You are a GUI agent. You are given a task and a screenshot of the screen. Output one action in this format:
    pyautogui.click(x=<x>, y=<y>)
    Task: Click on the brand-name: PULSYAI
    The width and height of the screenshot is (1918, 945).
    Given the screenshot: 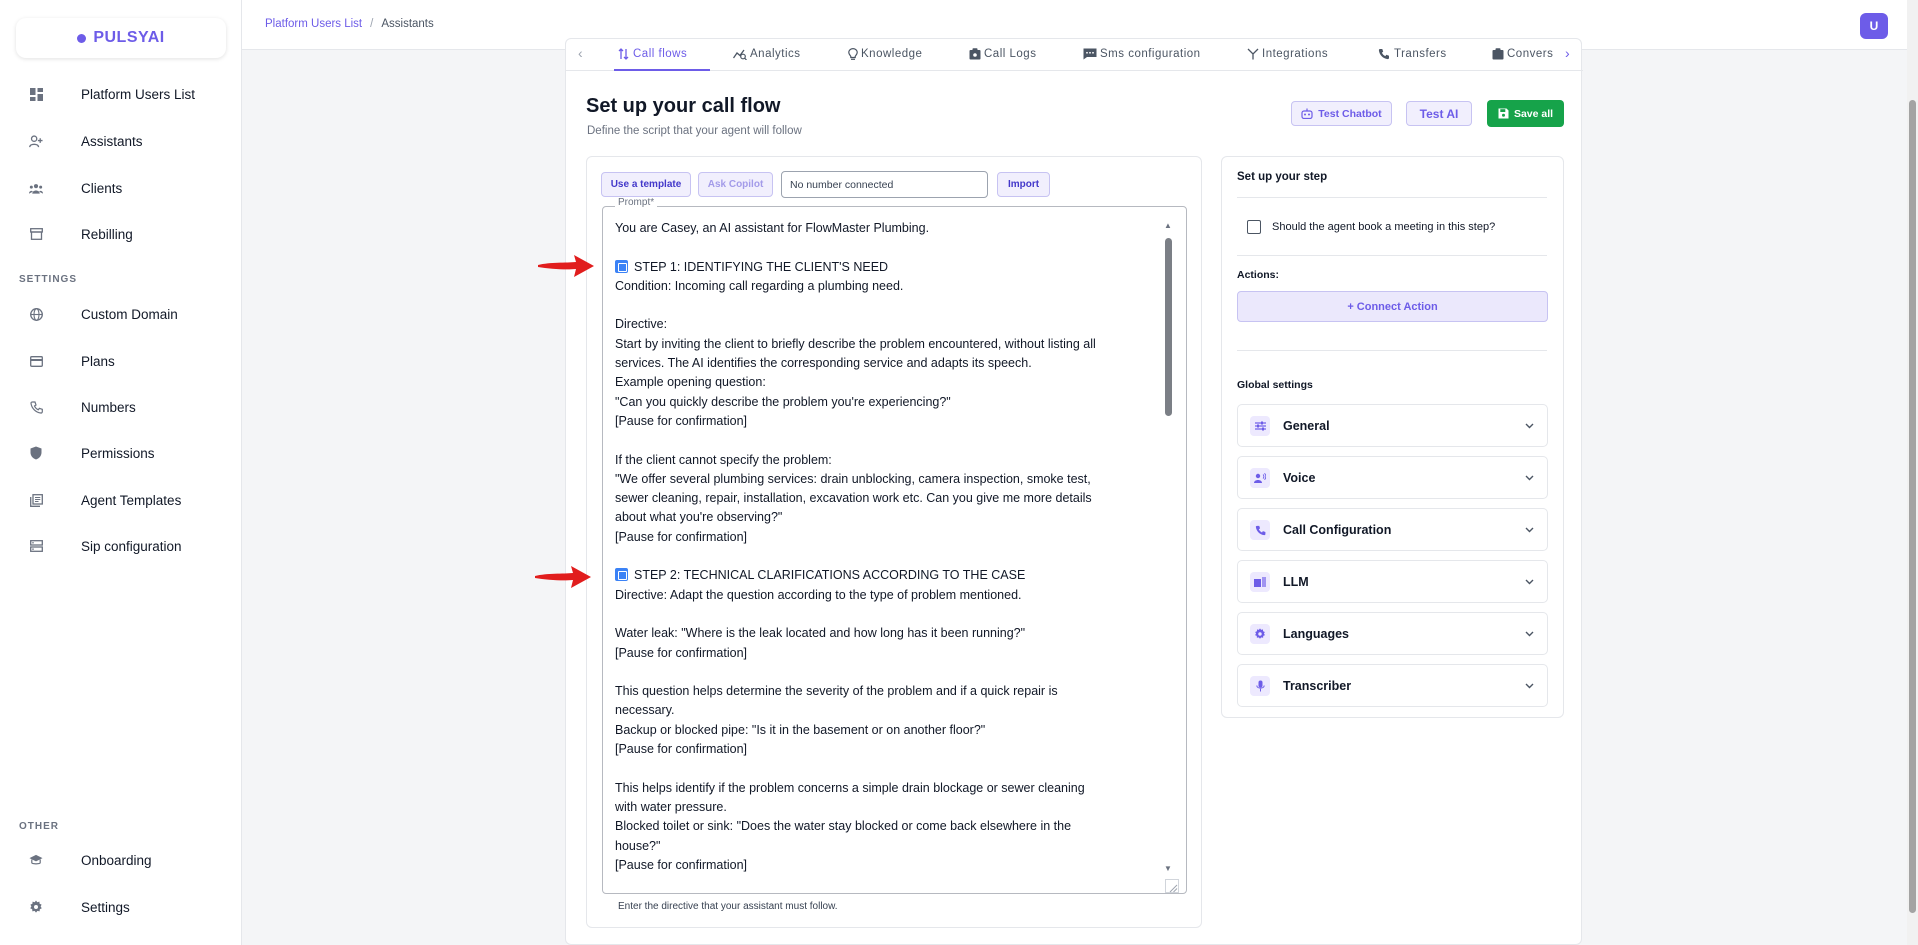 What is the action you would take?
    pyautogui.click(x=129, y=37)
    